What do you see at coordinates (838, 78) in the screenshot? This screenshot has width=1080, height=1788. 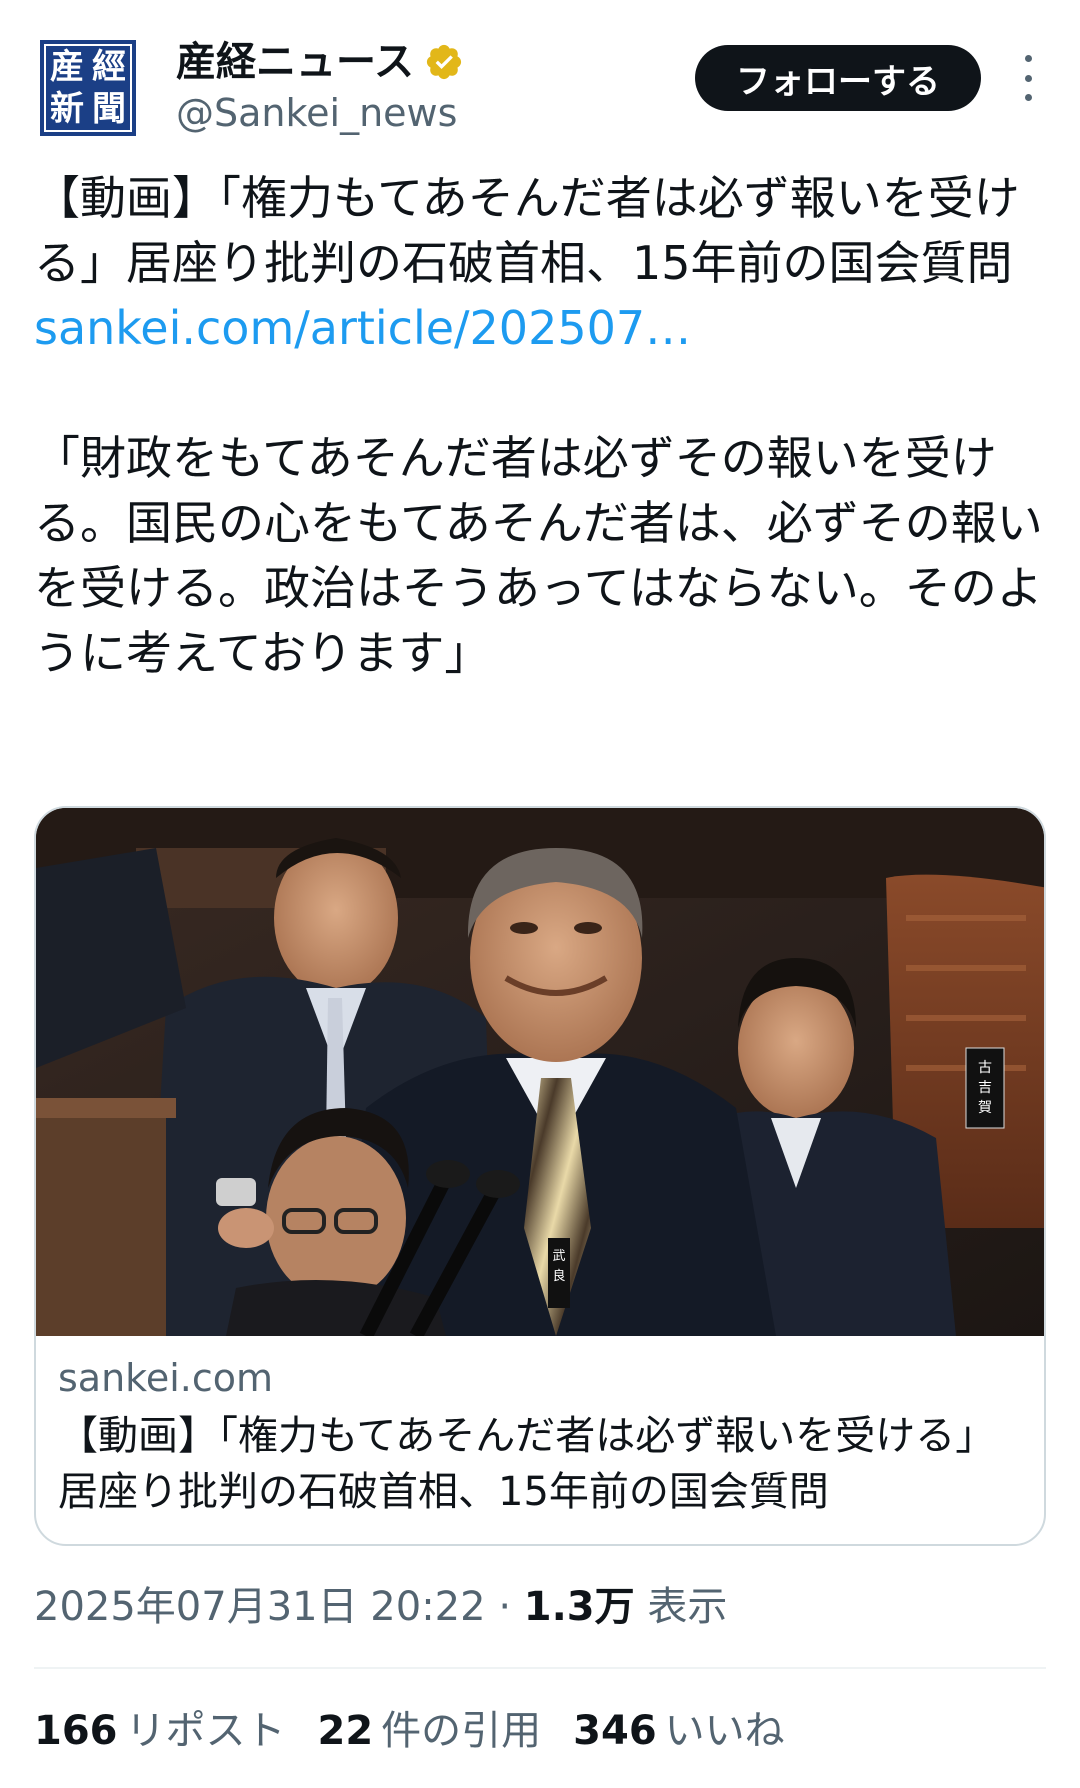 I see `follow-button: フォローする` at bounding box center [838, 78].